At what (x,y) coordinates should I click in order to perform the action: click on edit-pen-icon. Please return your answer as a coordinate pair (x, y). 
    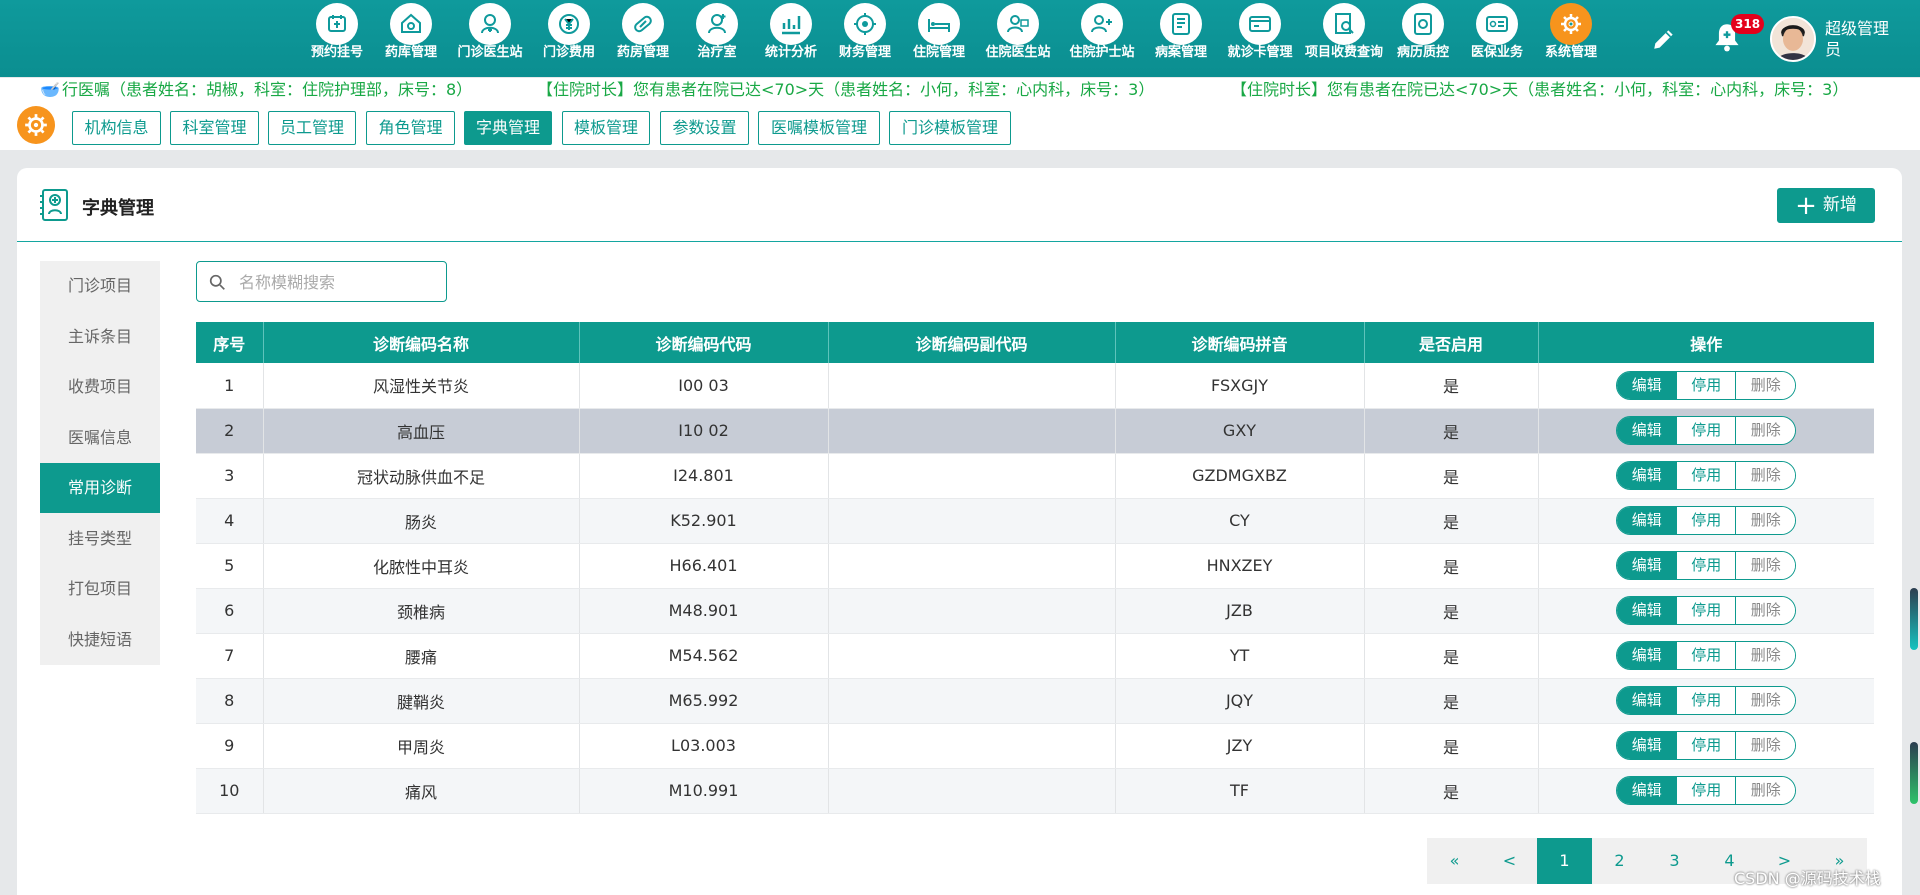
    Looking at the image, I should click on (1664, 39).